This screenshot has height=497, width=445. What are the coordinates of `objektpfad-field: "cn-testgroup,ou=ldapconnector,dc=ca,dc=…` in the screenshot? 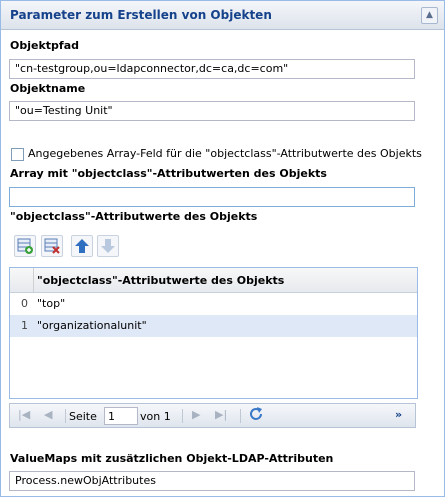 It's located at (212, 69).